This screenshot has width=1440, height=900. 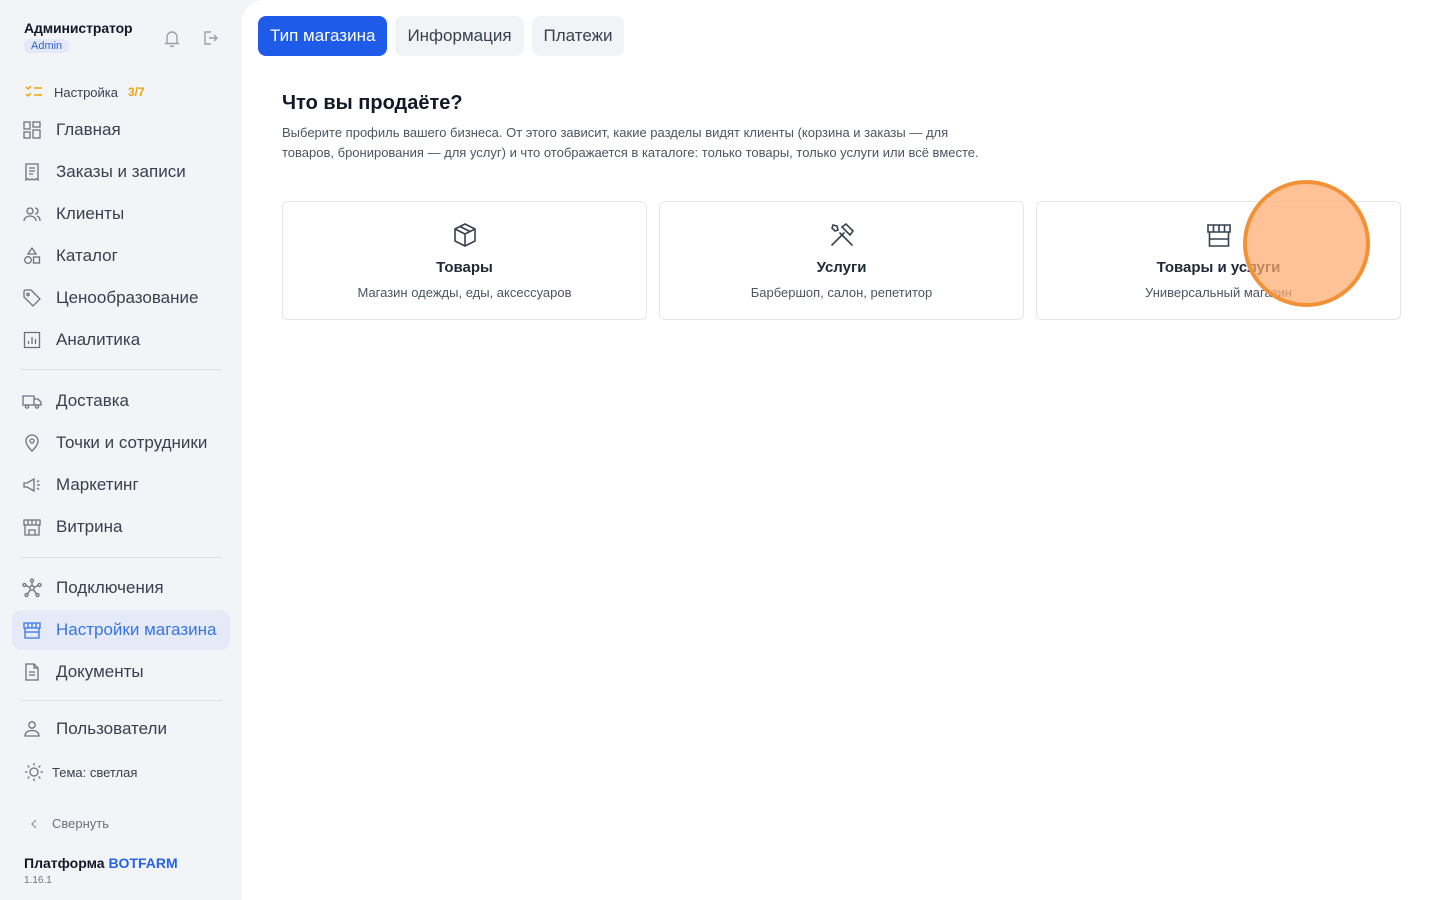 What do you see at coordinates (172, 38) in the screenshot?
I see `bell-icon` at bounding box center [172, 38].